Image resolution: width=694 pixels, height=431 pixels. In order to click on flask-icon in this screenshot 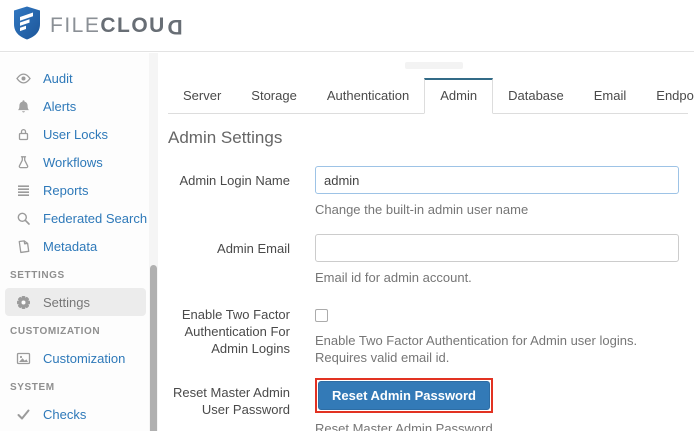, I will do `click(23, 162)`.